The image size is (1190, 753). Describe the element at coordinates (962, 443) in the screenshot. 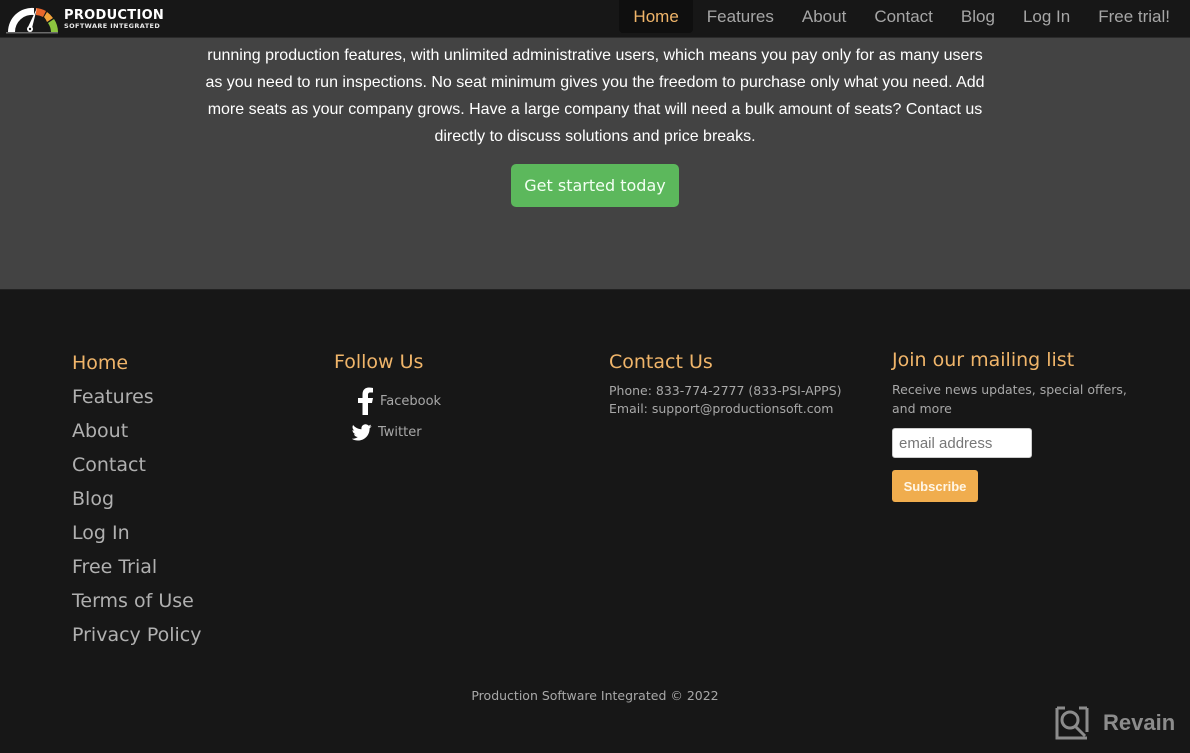

I see `email-address-input` at that location.